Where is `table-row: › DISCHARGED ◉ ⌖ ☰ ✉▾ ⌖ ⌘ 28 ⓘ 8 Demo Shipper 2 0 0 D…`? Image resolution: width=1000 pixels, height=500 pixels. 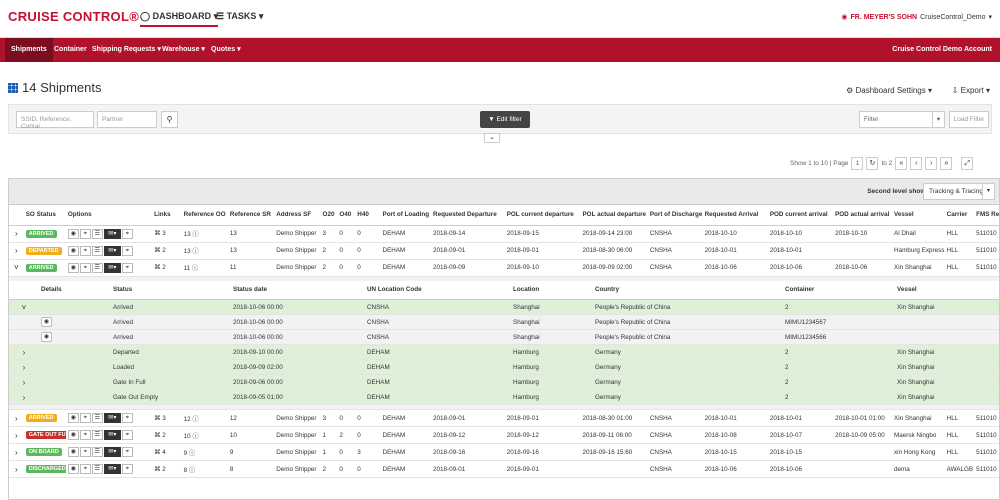 table-row: › DISCHARGED ◉ ⌖ ☰ ✉▾ ⌖ ⌘ 28 ⓘ 8 Demo Shipper 2 0 0 D… is located at coordinates (504, 469).